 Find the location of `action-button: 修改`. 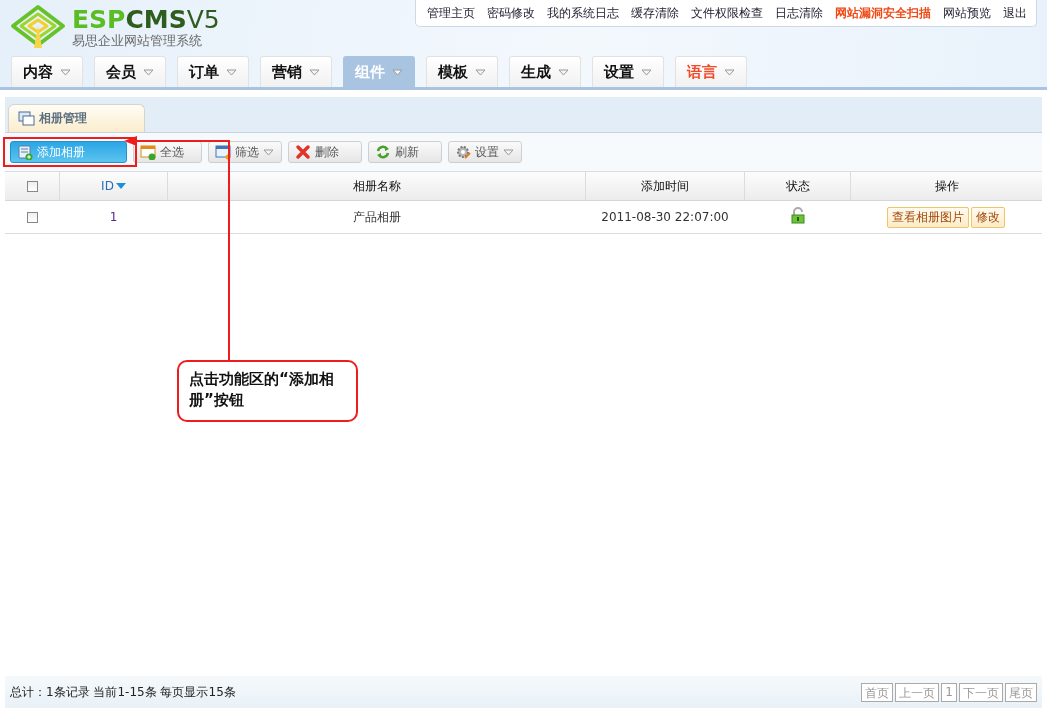

action-button: 修改 is located at coordinates (988, 217).